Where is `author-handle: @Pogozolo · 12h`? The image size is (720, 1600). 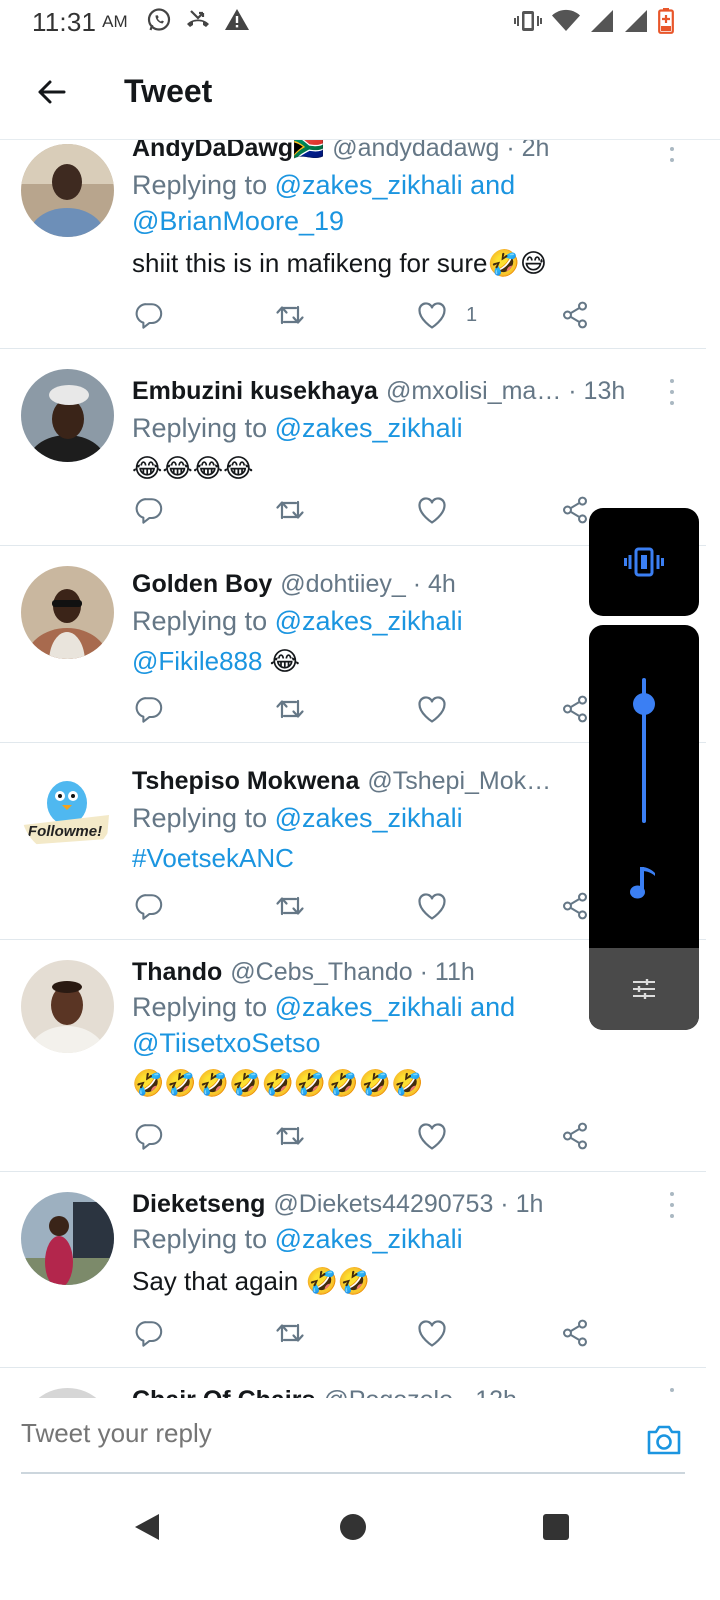
author-handle: @Pogozolo · 12h is located at coordinates (420, 1392).